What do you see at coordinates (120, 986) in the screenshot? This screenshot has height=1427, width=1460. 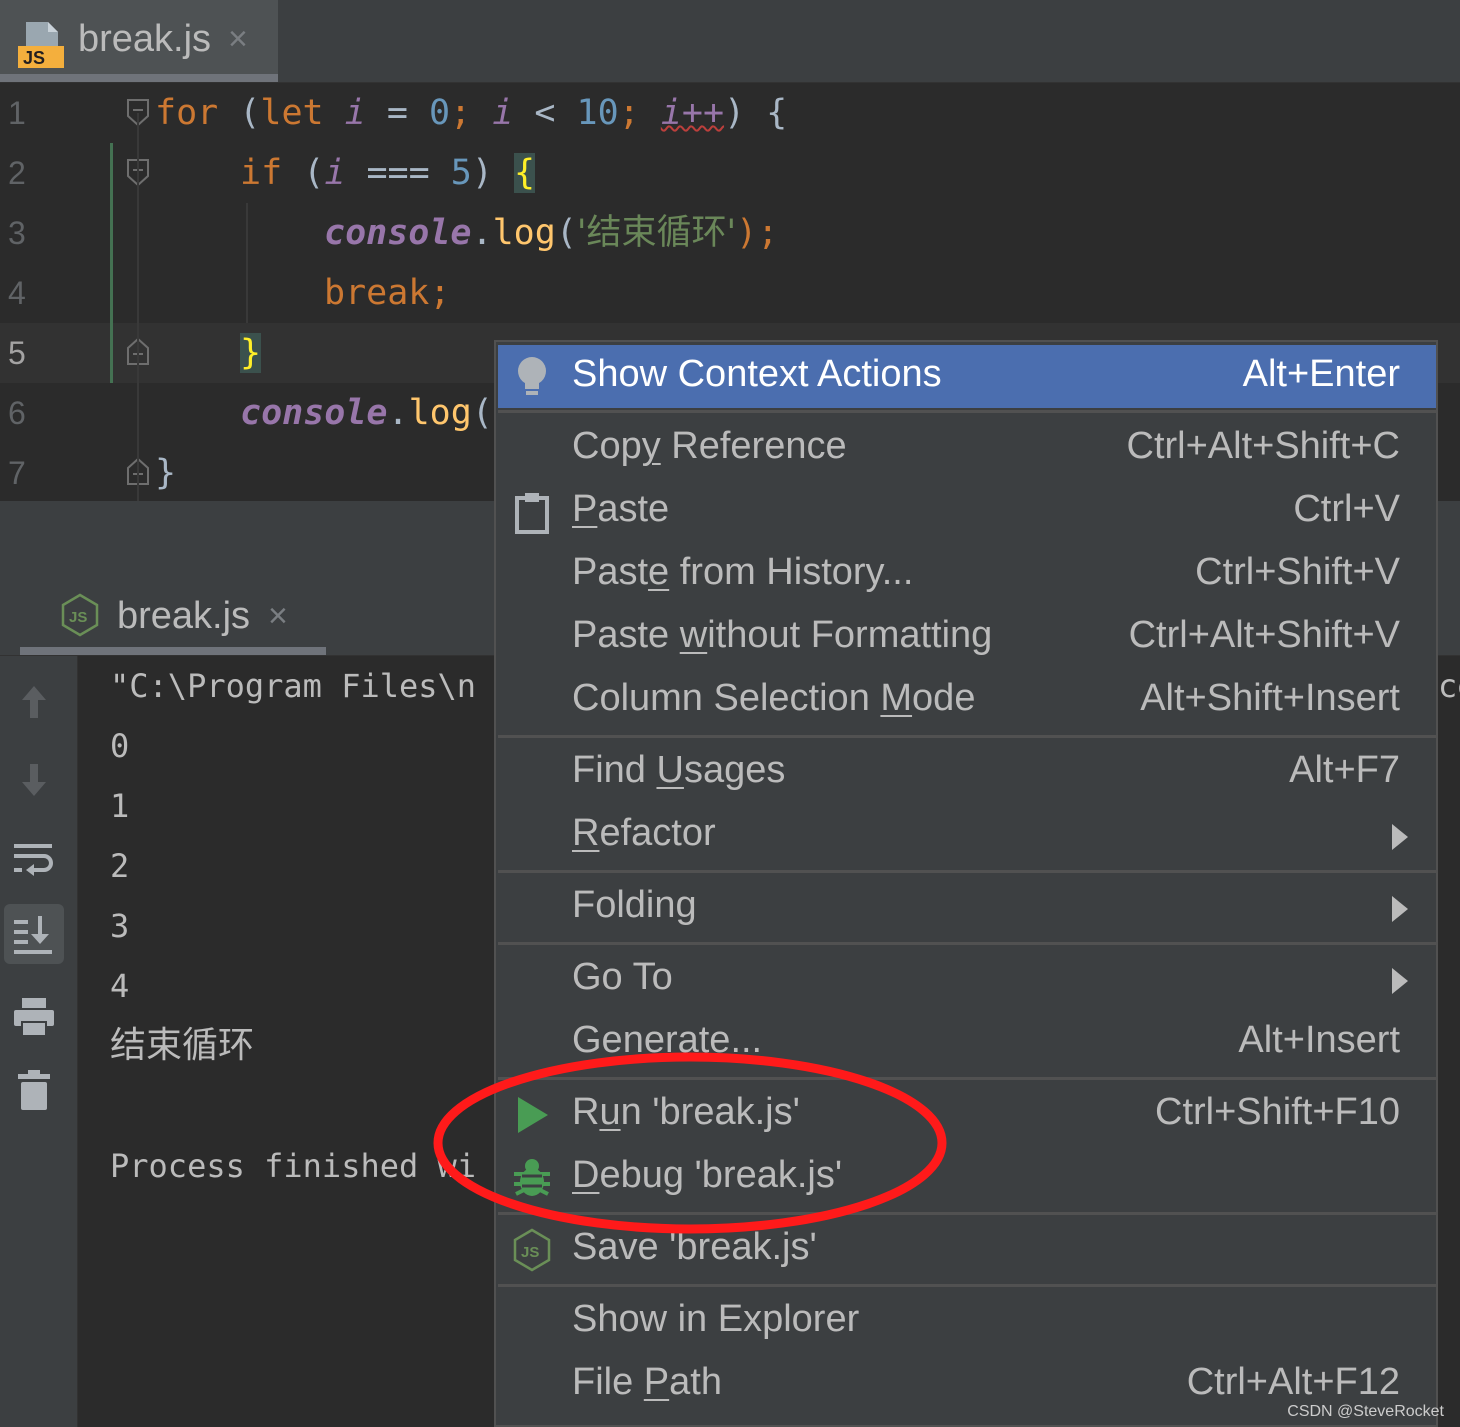 I see `console-line: 4` at bounding box center [120, 986].